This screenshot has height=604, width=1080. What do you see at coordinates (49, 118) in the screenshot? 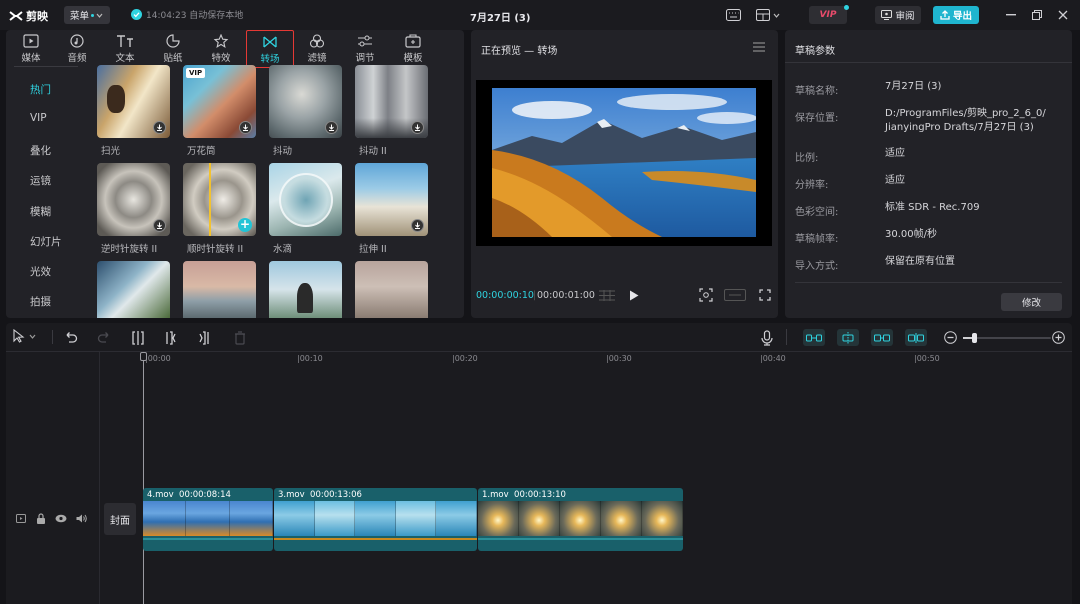
I see `category-vip: VIP` at bounding box center [49, 118].